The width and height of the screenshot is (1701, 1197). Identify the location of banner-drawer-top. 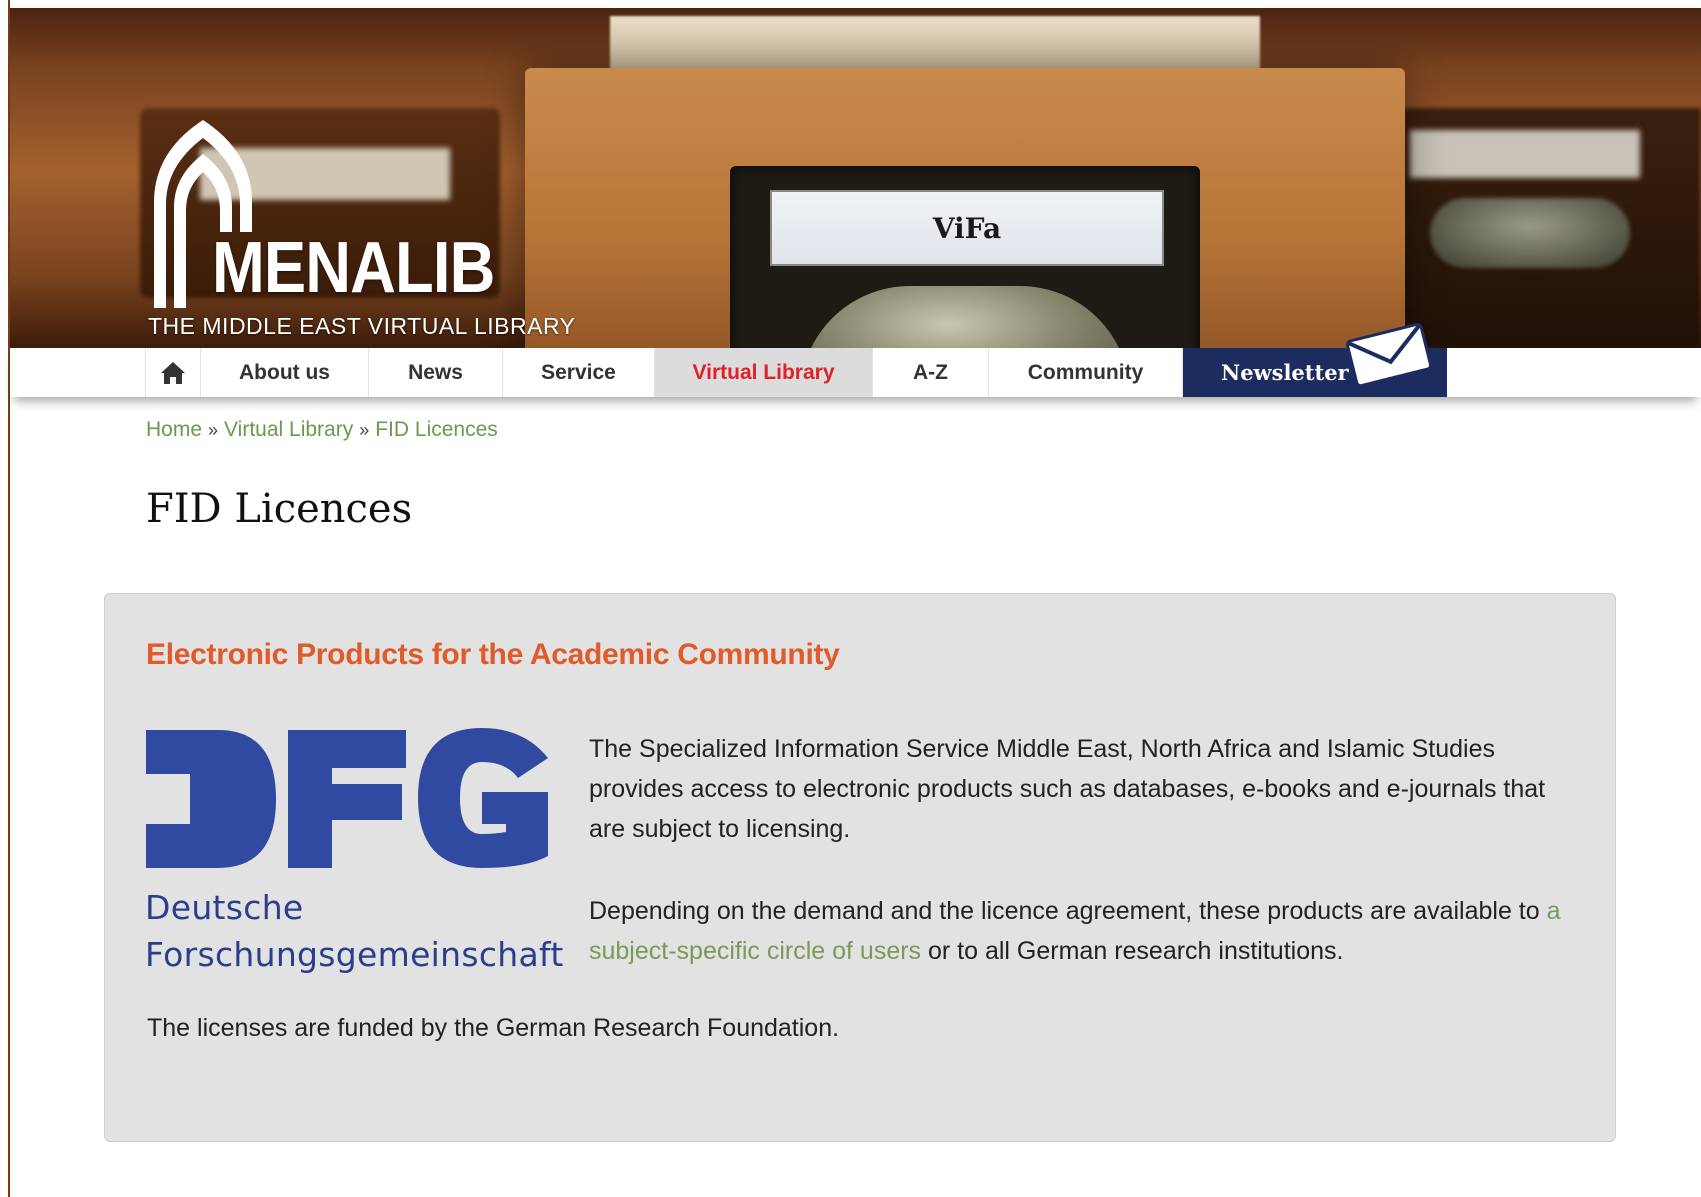
(935, 45).